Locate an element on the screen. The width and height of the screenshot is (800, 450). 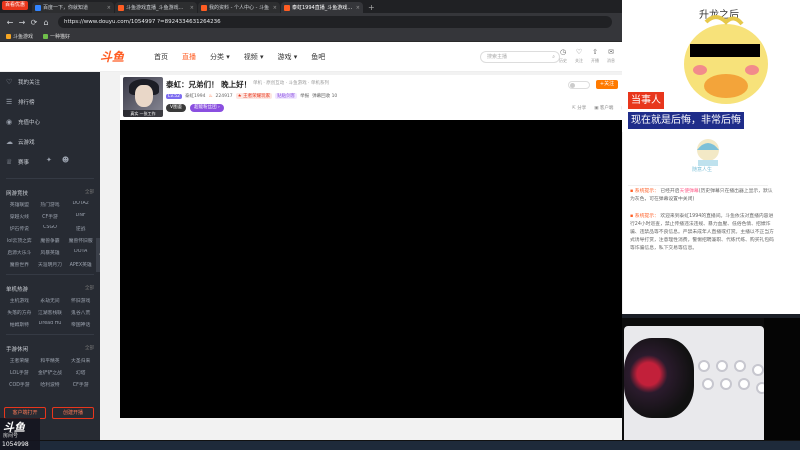
category-link: 魔兽世界 is located at coordinates (19, 264).